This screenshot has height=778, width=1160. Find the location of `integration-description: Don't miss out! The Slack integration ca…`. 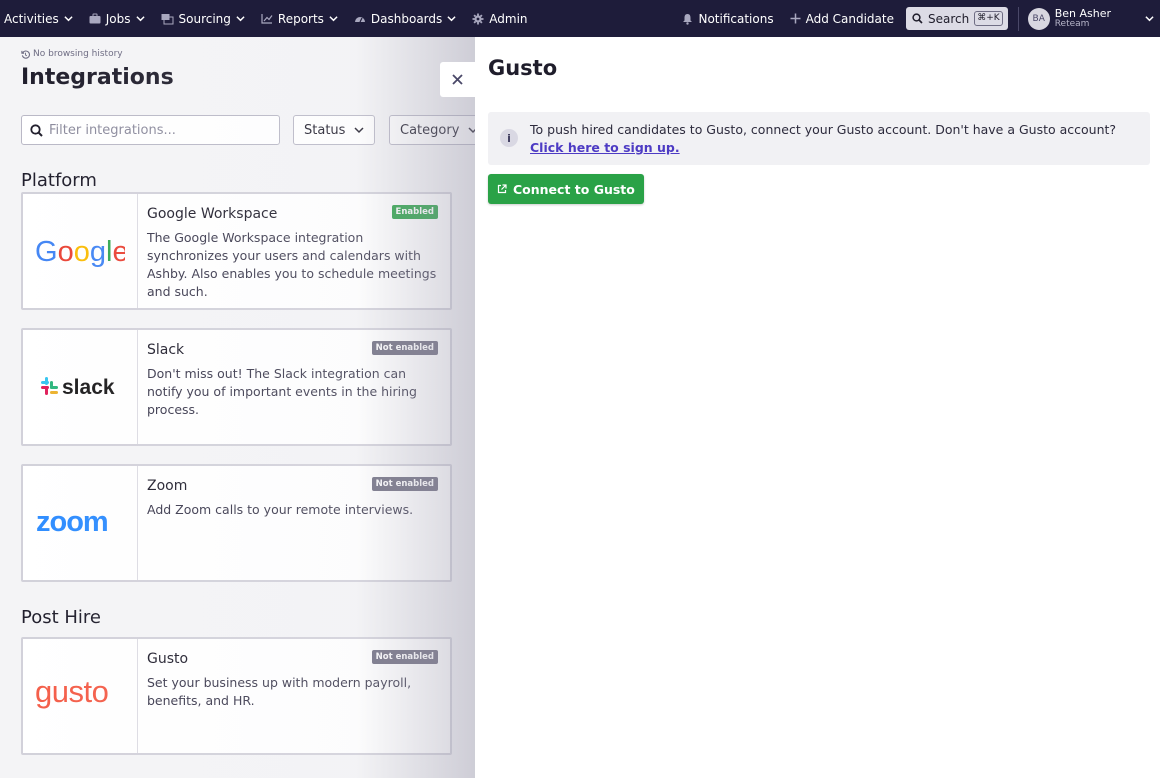

integration-description: Don't miss out! The Slack integration ca… is located at coordinates (282, 391).